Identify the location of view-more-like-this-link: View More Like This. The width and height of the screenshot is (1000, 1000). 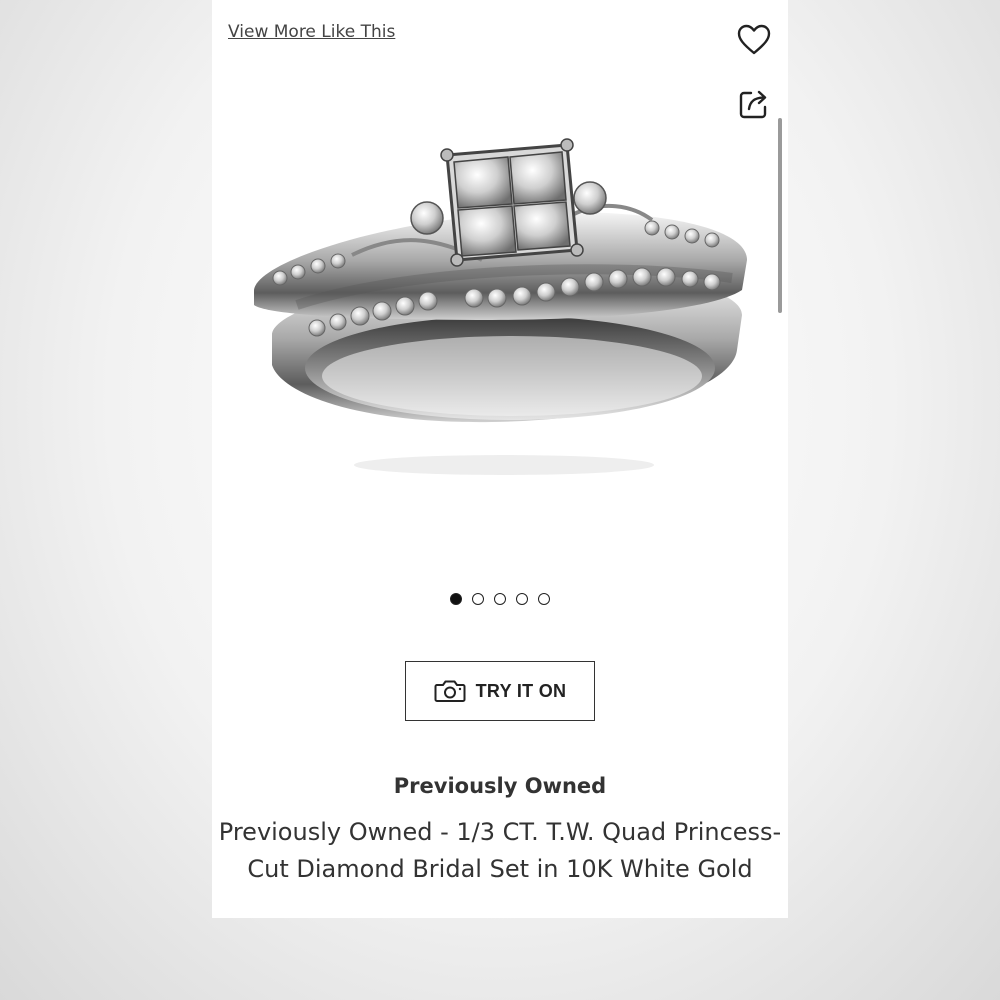
(311, 32).